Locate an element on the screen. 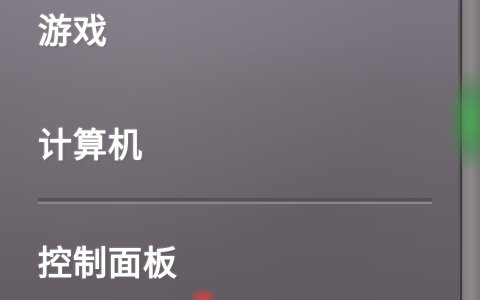  menu-separator is located at coordinates (235, 202).